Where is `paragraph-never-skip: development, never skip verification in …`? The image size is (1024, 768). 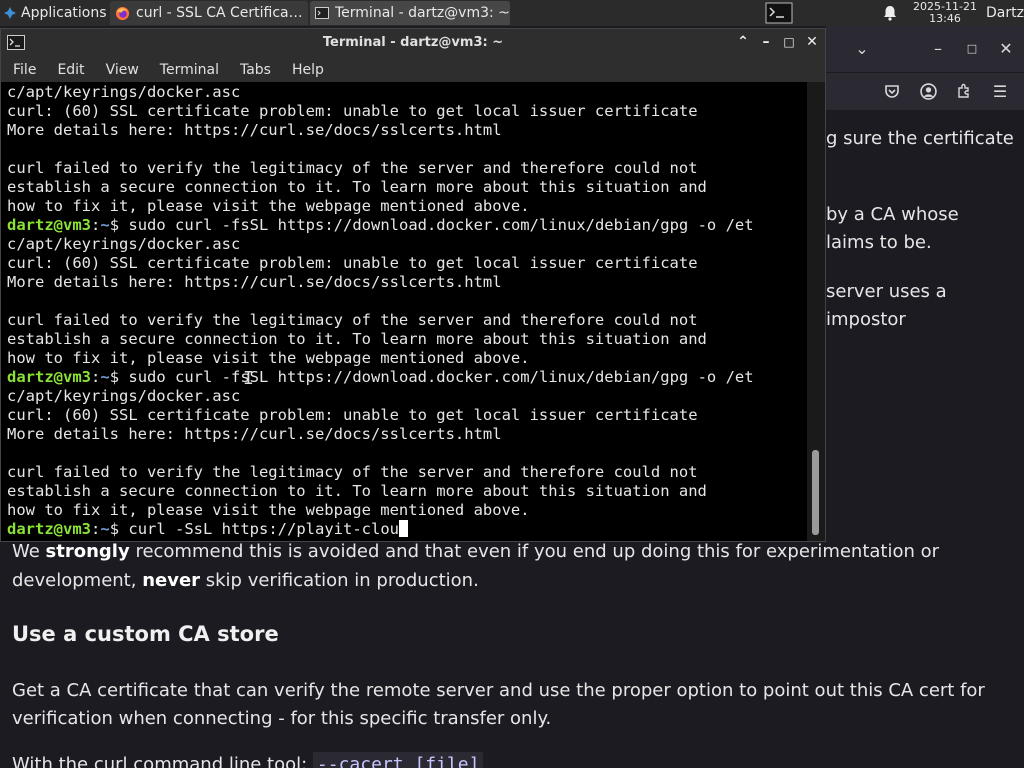 paragraph-never-skip: development, never skip verification in … is located at coordinates (245, 580).